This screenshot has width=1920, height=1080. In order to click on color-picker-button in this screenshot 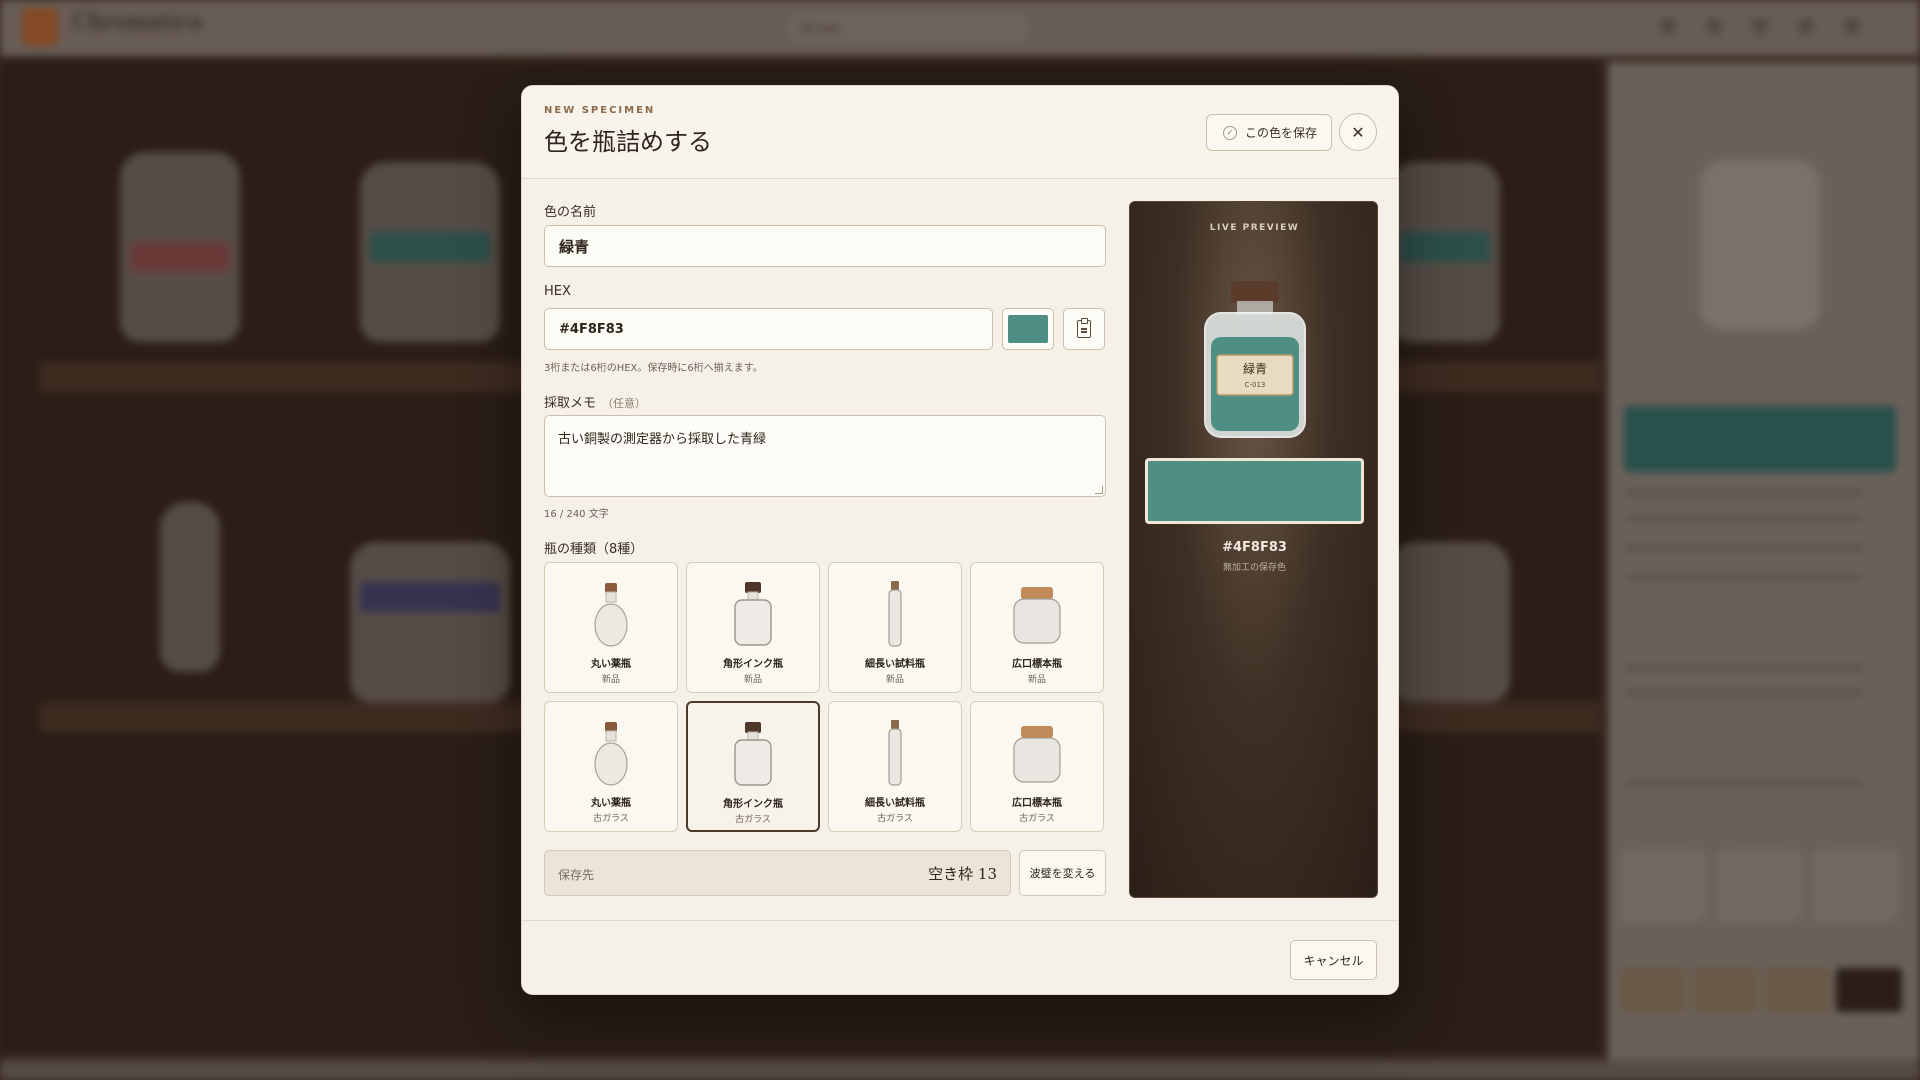, I will do `click(1028, 329)`.